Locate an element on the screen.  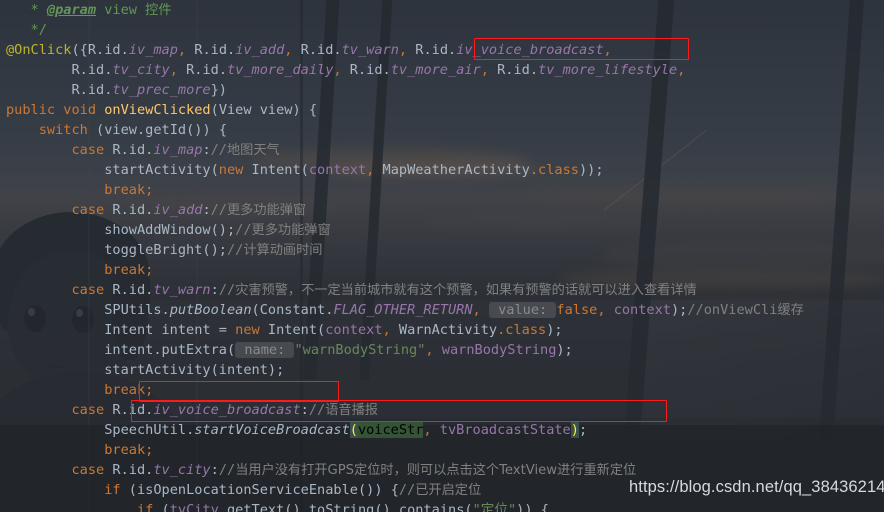
code-line-case-iv-map: case R.id.iv_map://地图天气 is located at coordinates (139, 150).